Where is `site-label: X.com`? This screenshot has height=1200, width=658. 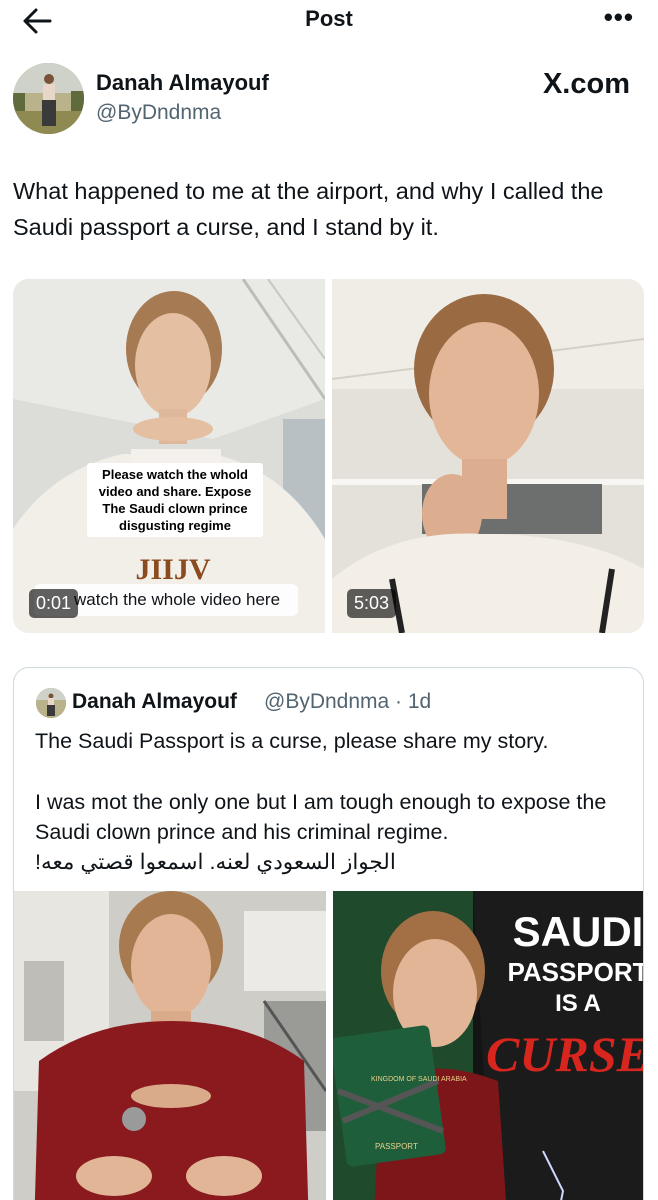 site-label: X.com is located at coordinates (586, 84).